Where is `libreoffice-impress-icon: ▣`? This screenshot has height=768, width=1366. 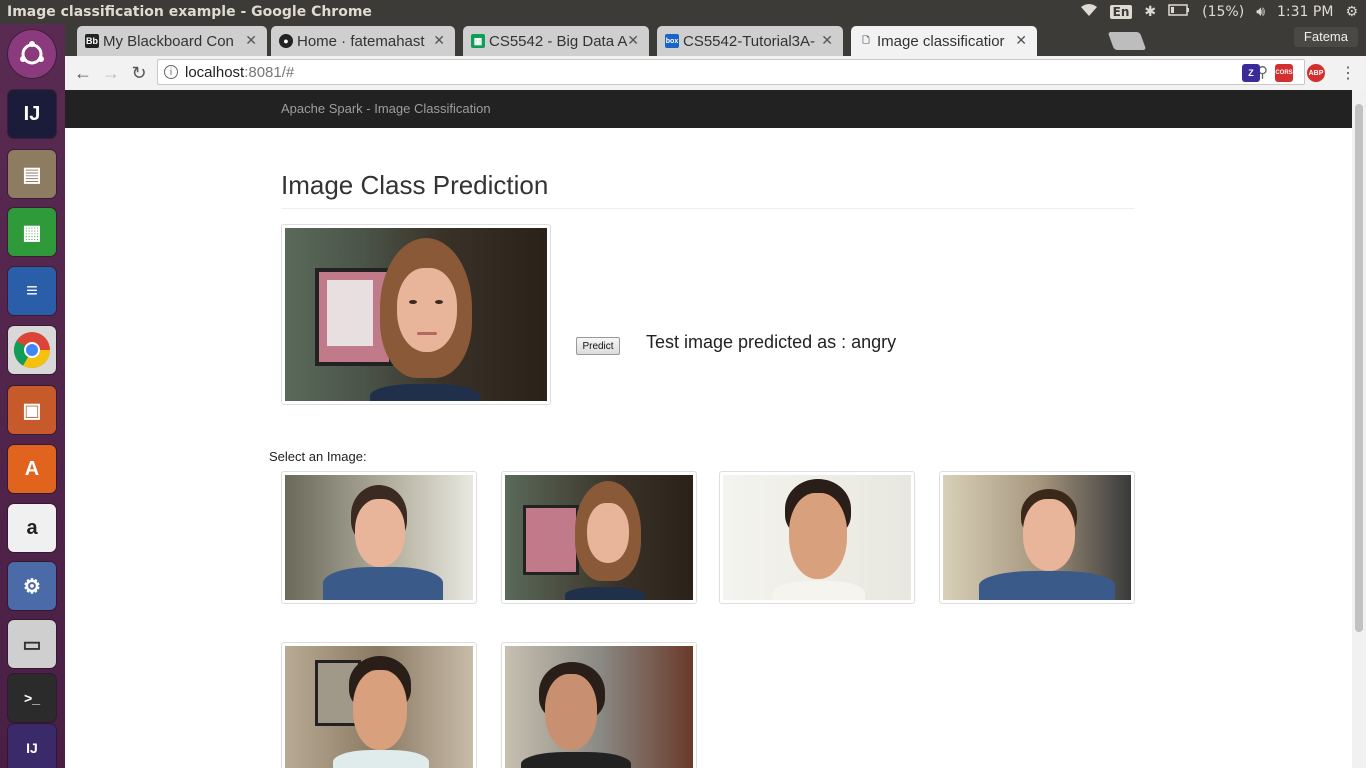
libreoffice-impress-icon: ▣ is located at coordinates (32, 410).